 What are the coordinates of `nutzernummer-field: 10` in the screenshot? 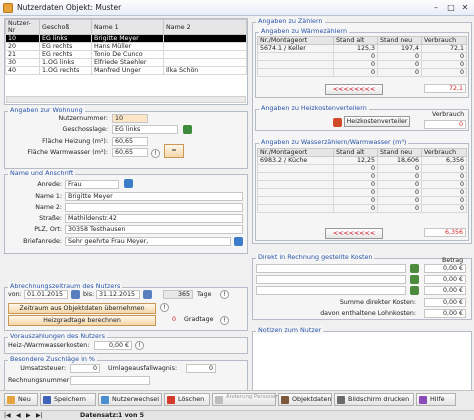 It's located at (130, 118).